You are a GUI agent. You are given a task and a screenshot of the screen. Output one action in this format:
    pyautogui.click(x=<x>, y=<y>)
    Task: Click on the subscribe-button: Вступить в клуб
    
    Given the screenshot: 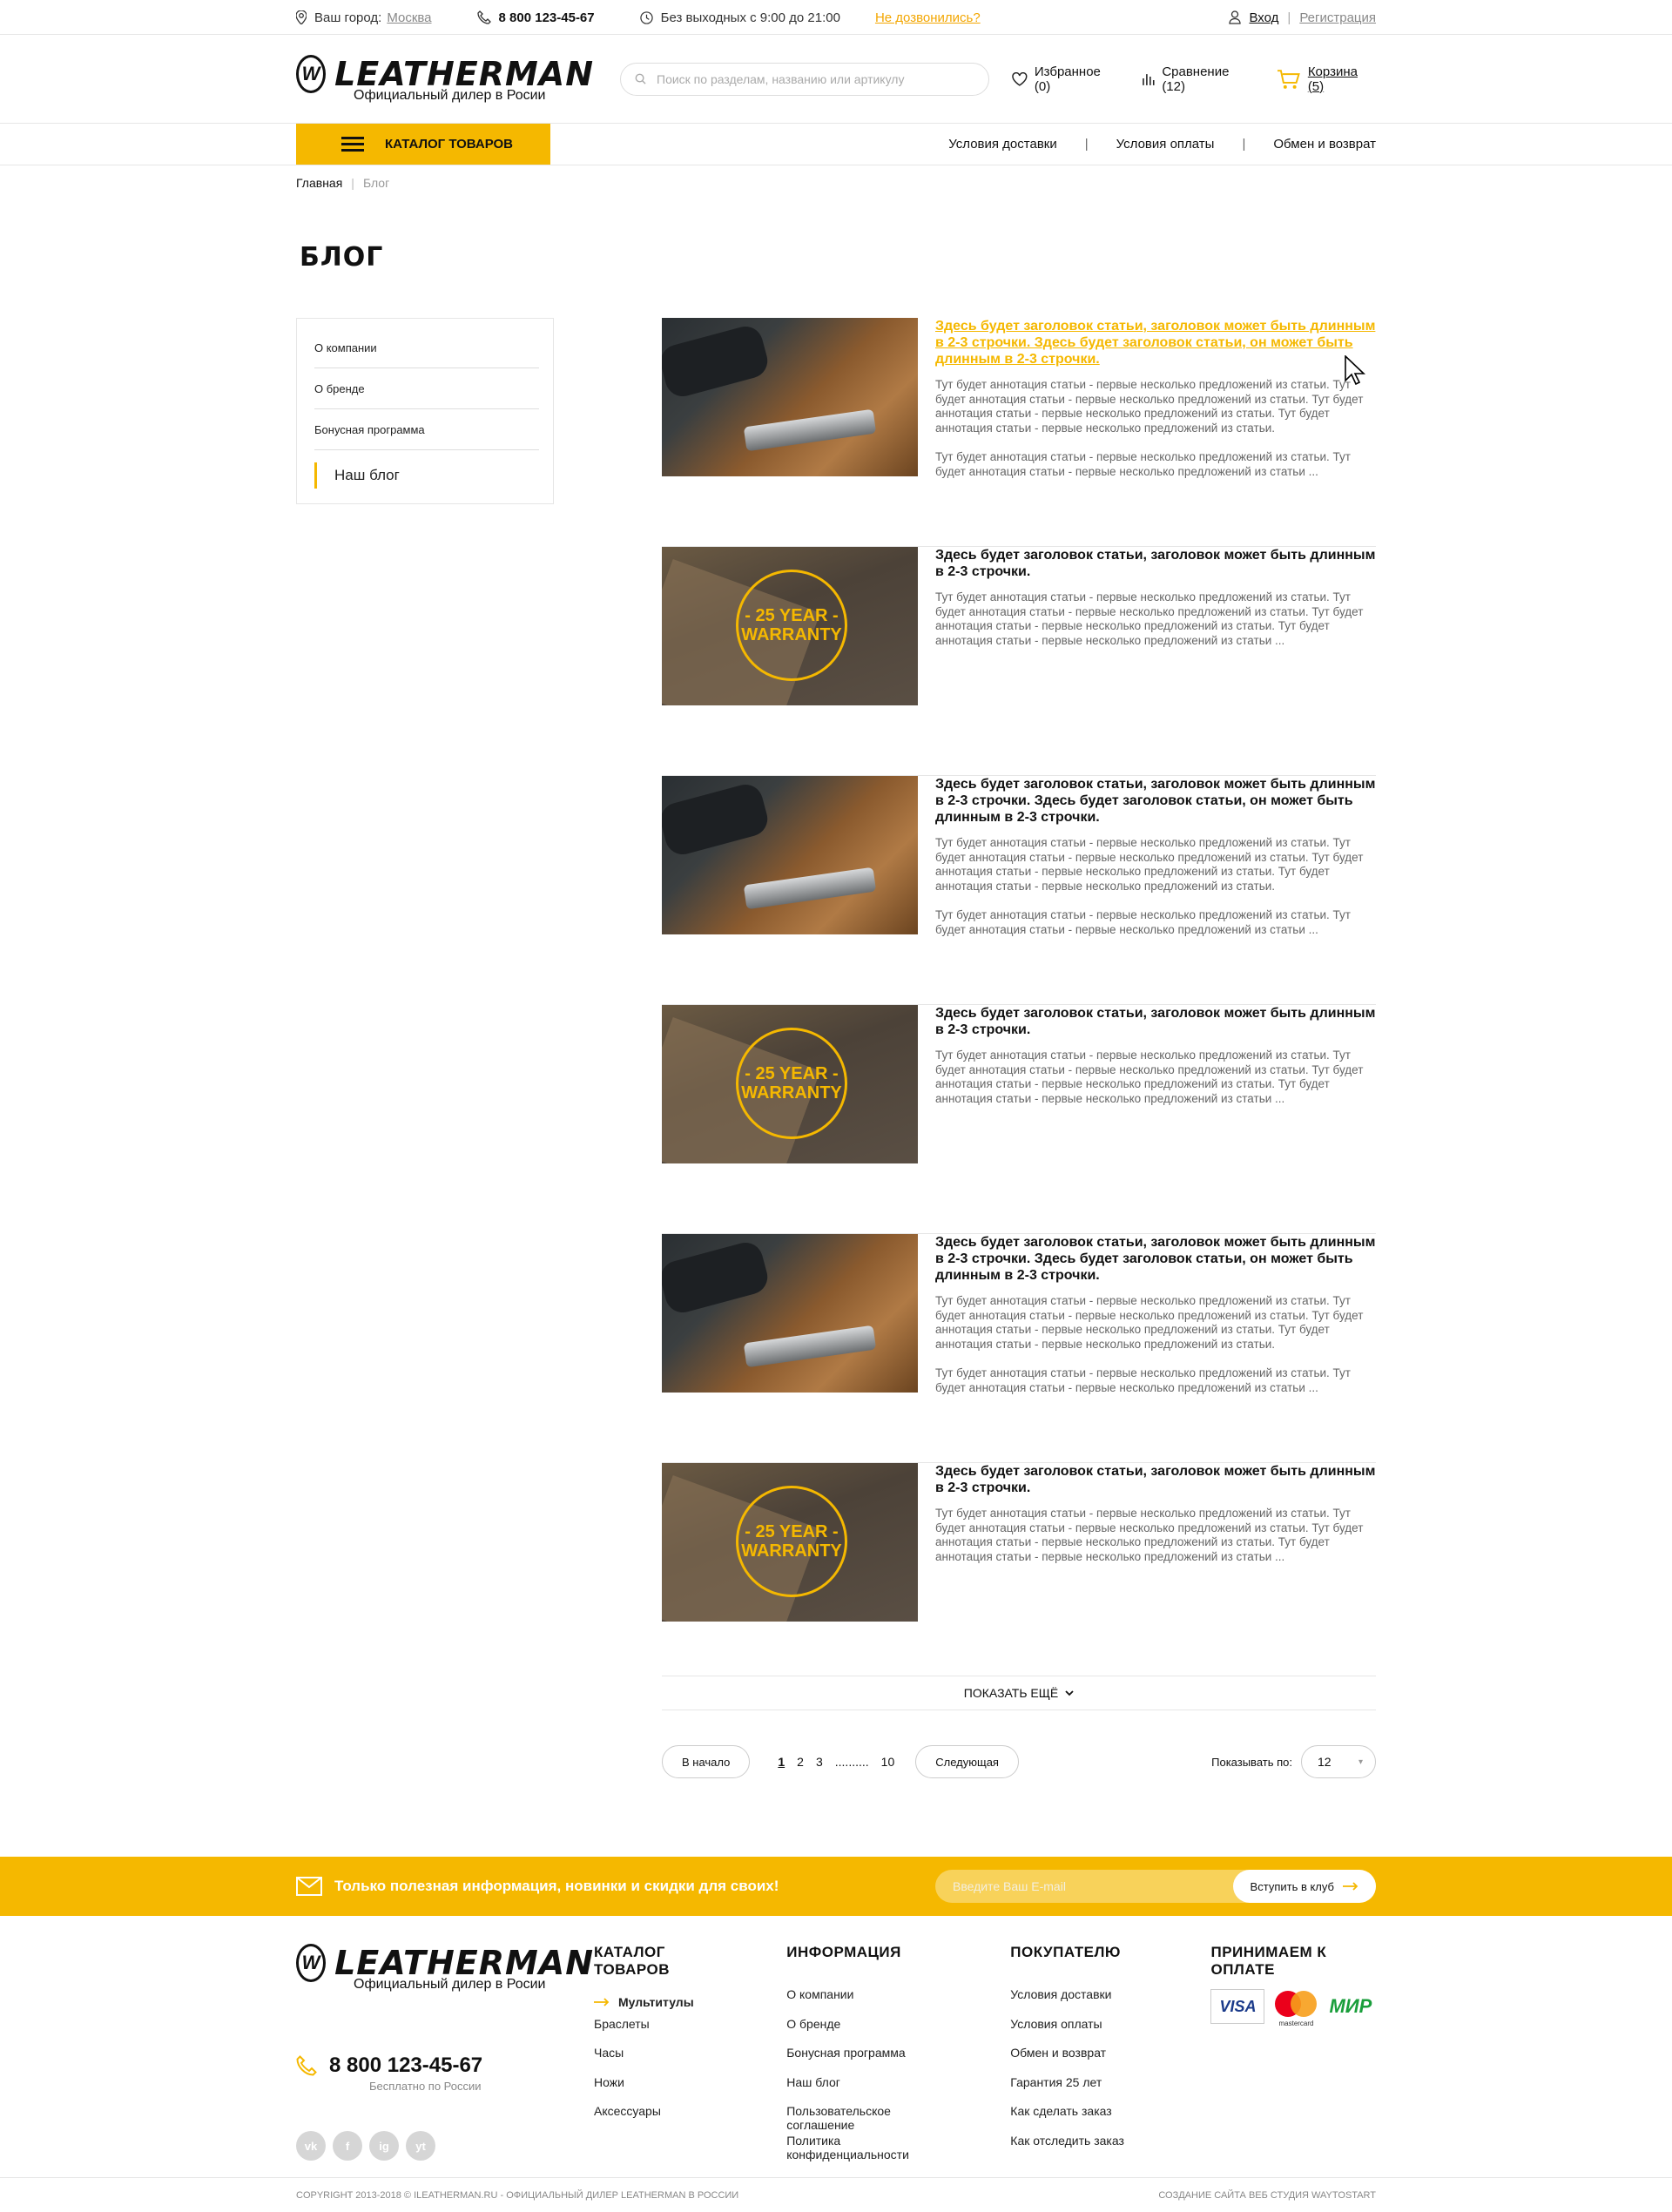 What is the action you would take?
    pyautogui.click(x=1304, y=1886)
    